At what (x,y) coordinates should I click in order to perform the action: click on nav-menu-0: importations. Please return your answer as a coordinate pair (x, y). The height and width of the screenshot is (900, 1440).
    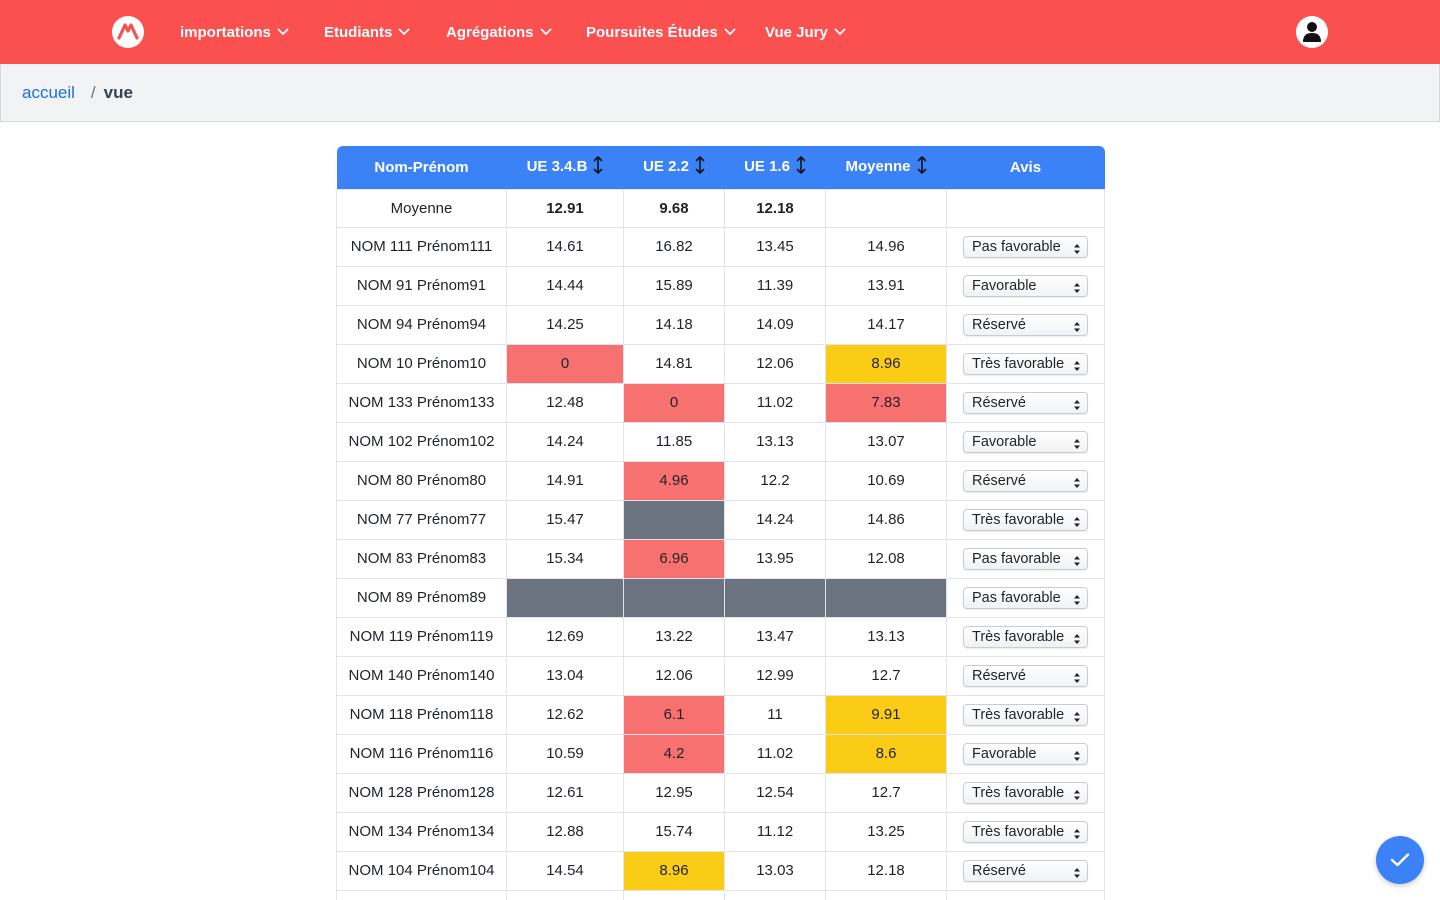
    Looking at the image, I should click on (234, 32).